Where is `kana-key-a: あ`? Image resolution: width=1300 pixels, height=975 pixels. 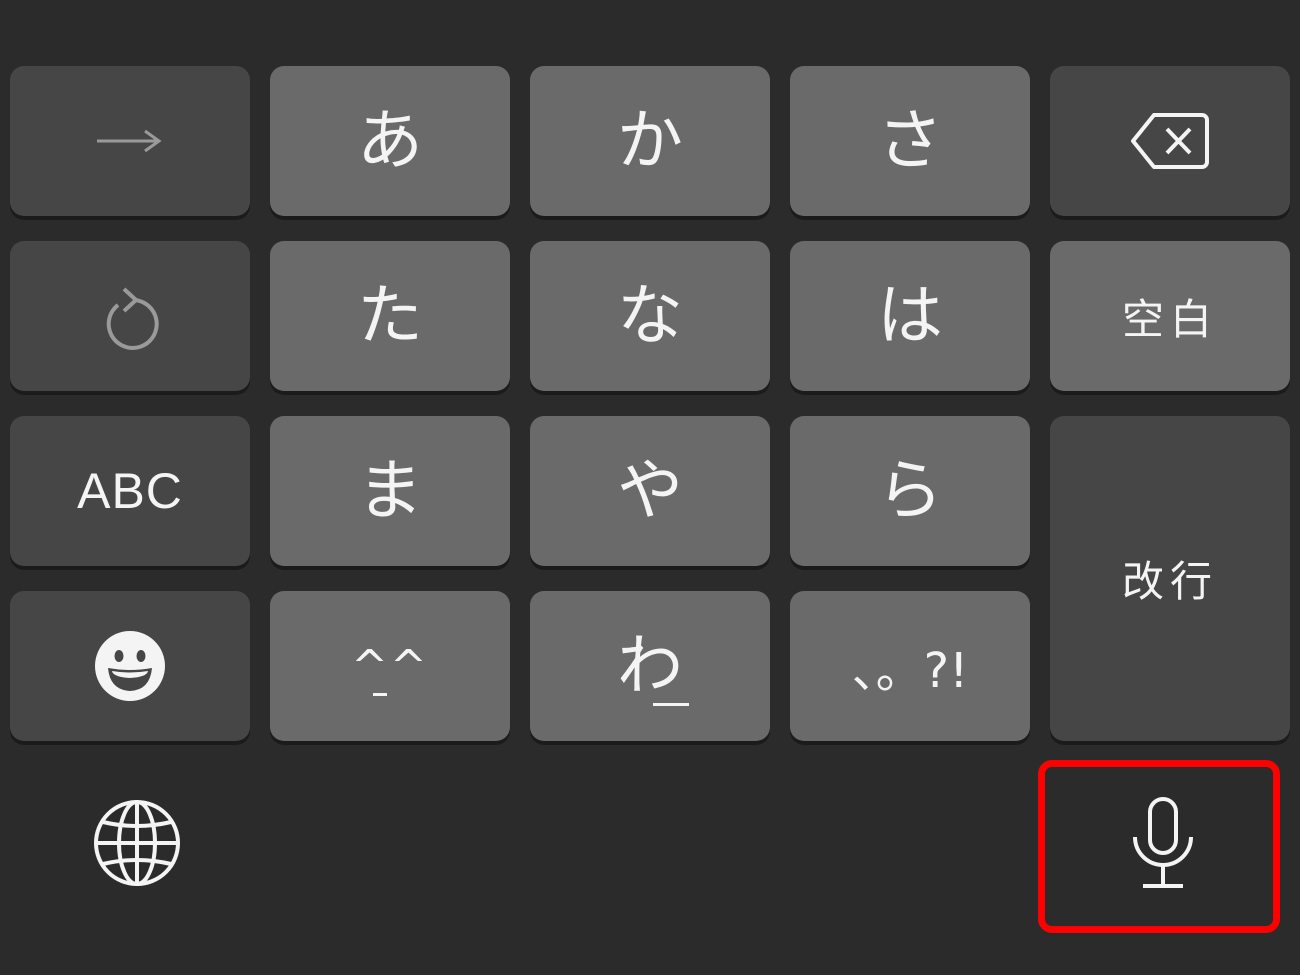
kana-key-a: あ is located at coordinates (390, 141).